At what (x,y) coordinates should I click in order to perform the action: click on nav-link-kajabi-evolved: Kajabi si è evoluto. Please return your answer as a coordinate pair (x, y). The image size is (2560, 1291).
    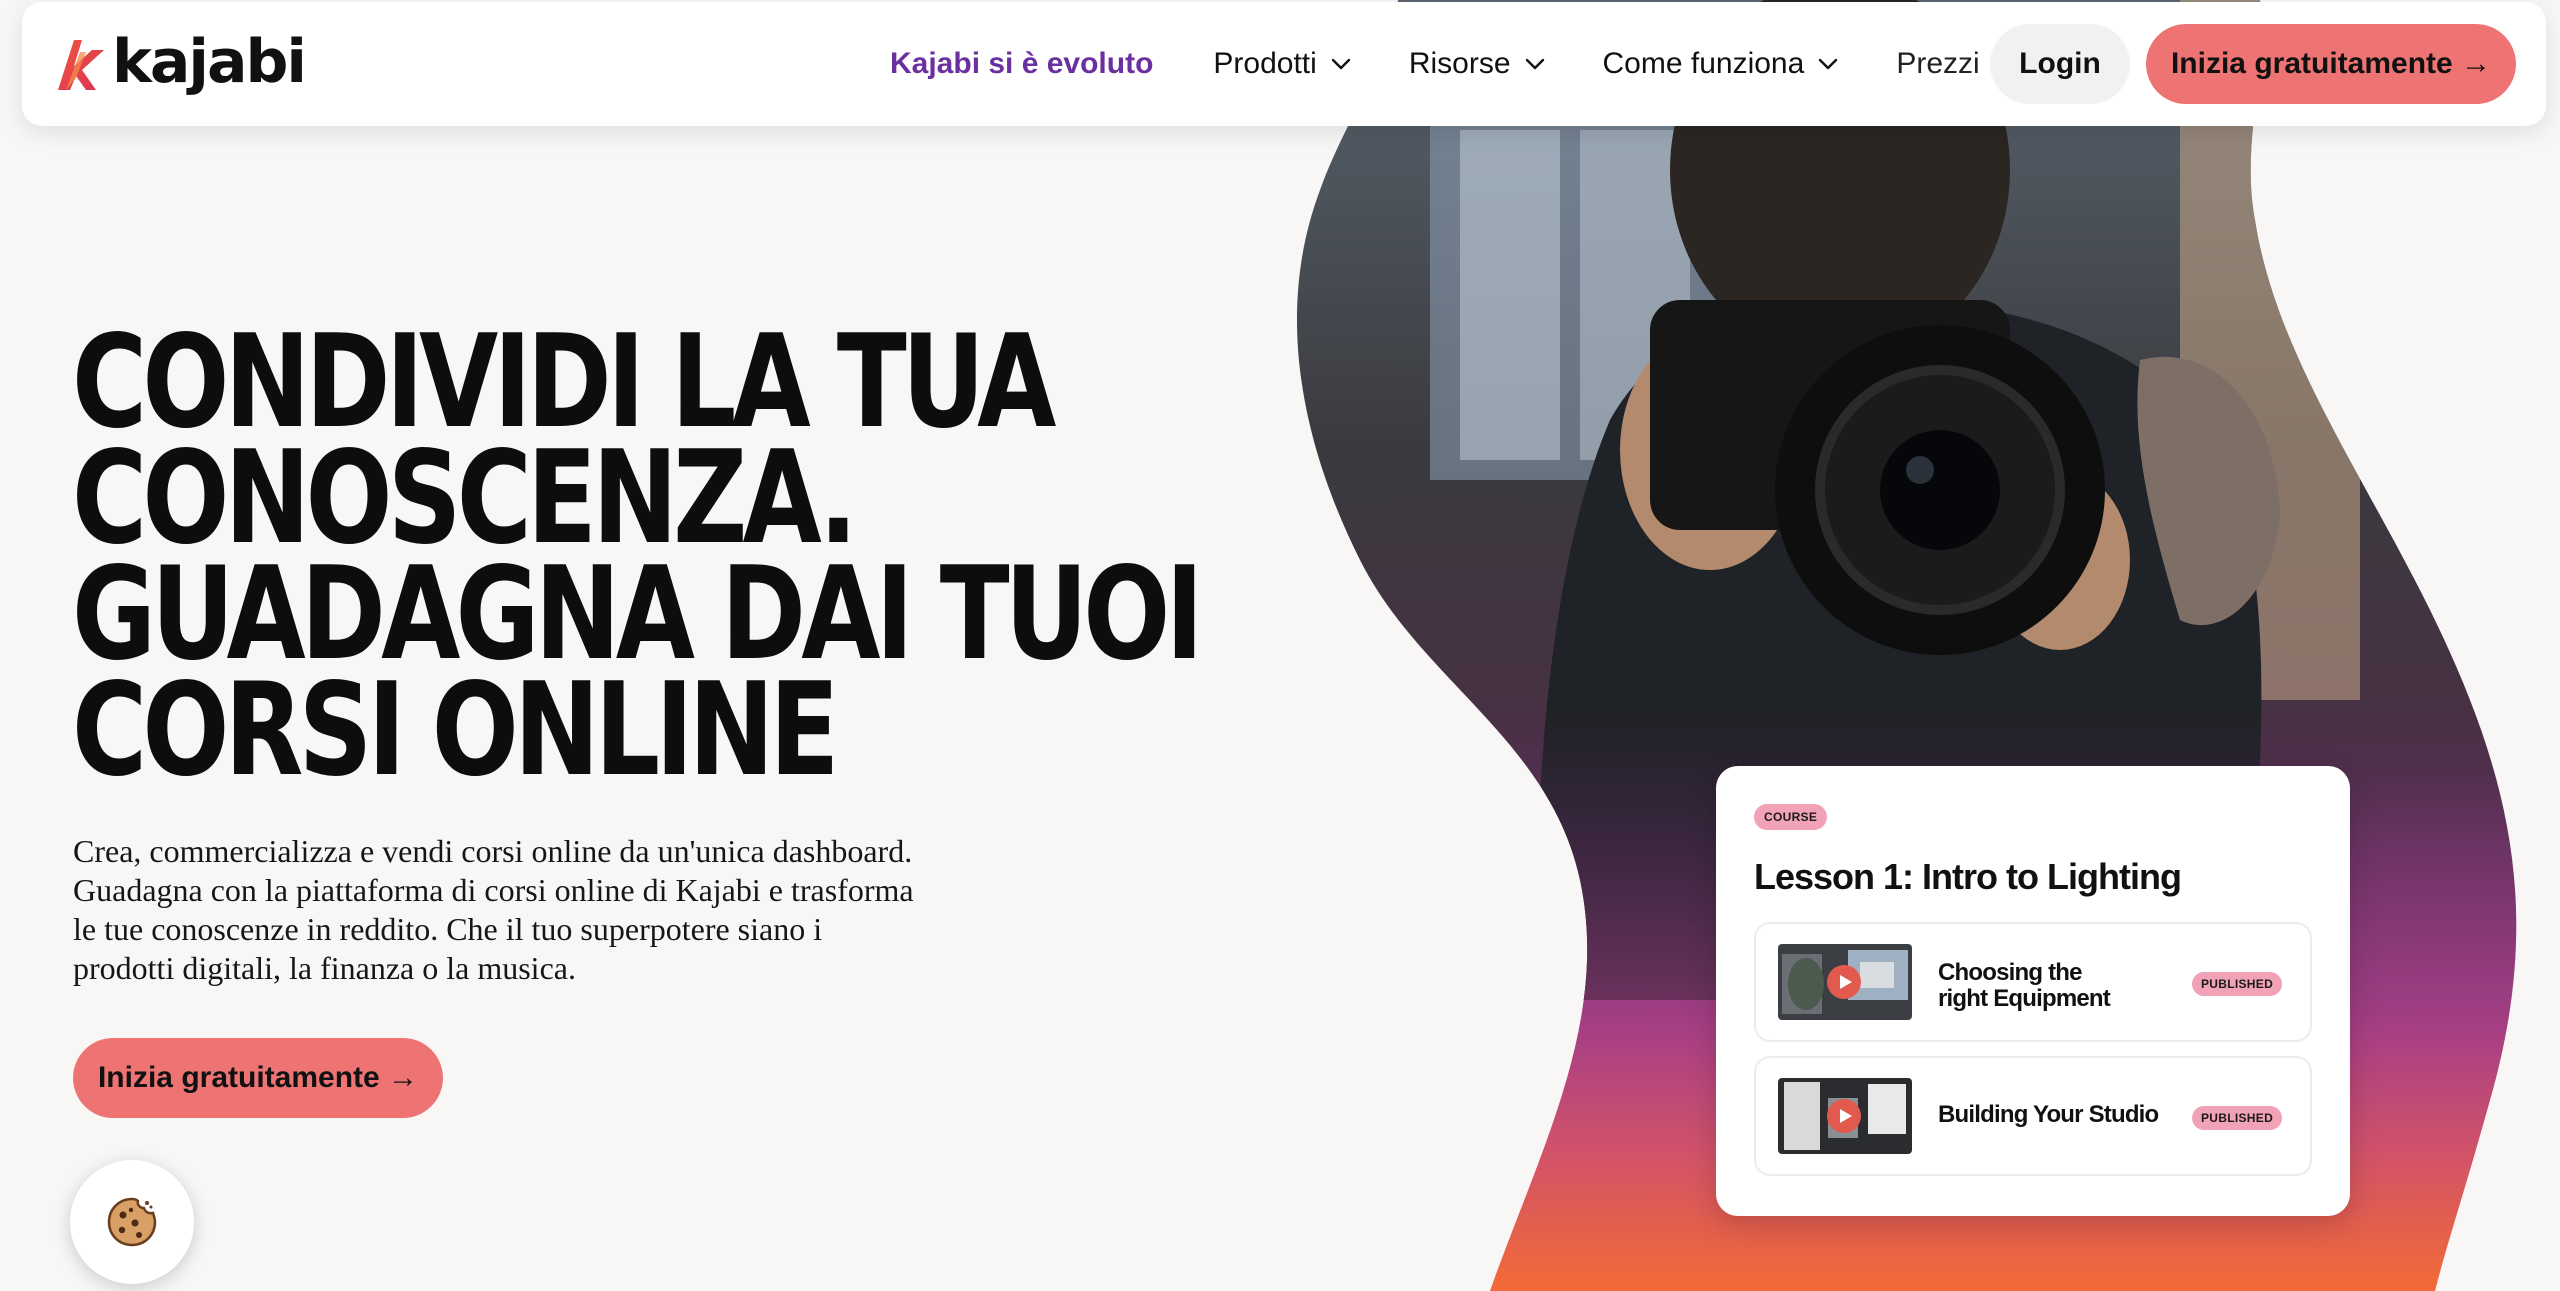
    Looking at the image, I should click on (1021, 64).